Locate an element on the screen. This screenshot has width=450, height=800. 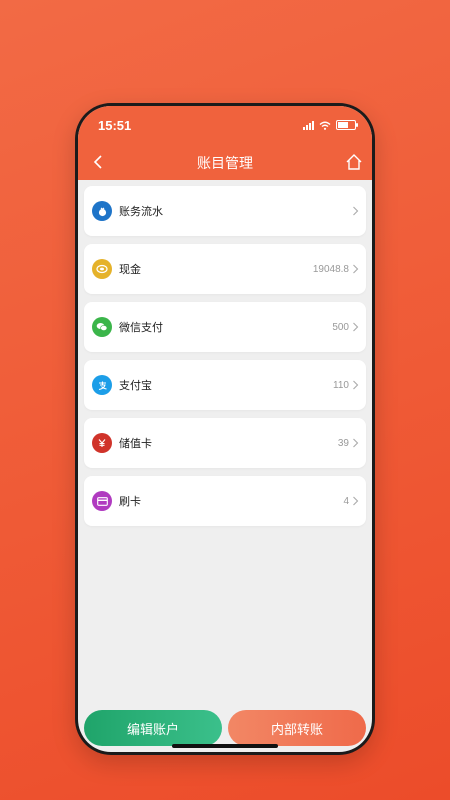
internal-transfer-button: 内部转账 is located at coordinates (297, 728).